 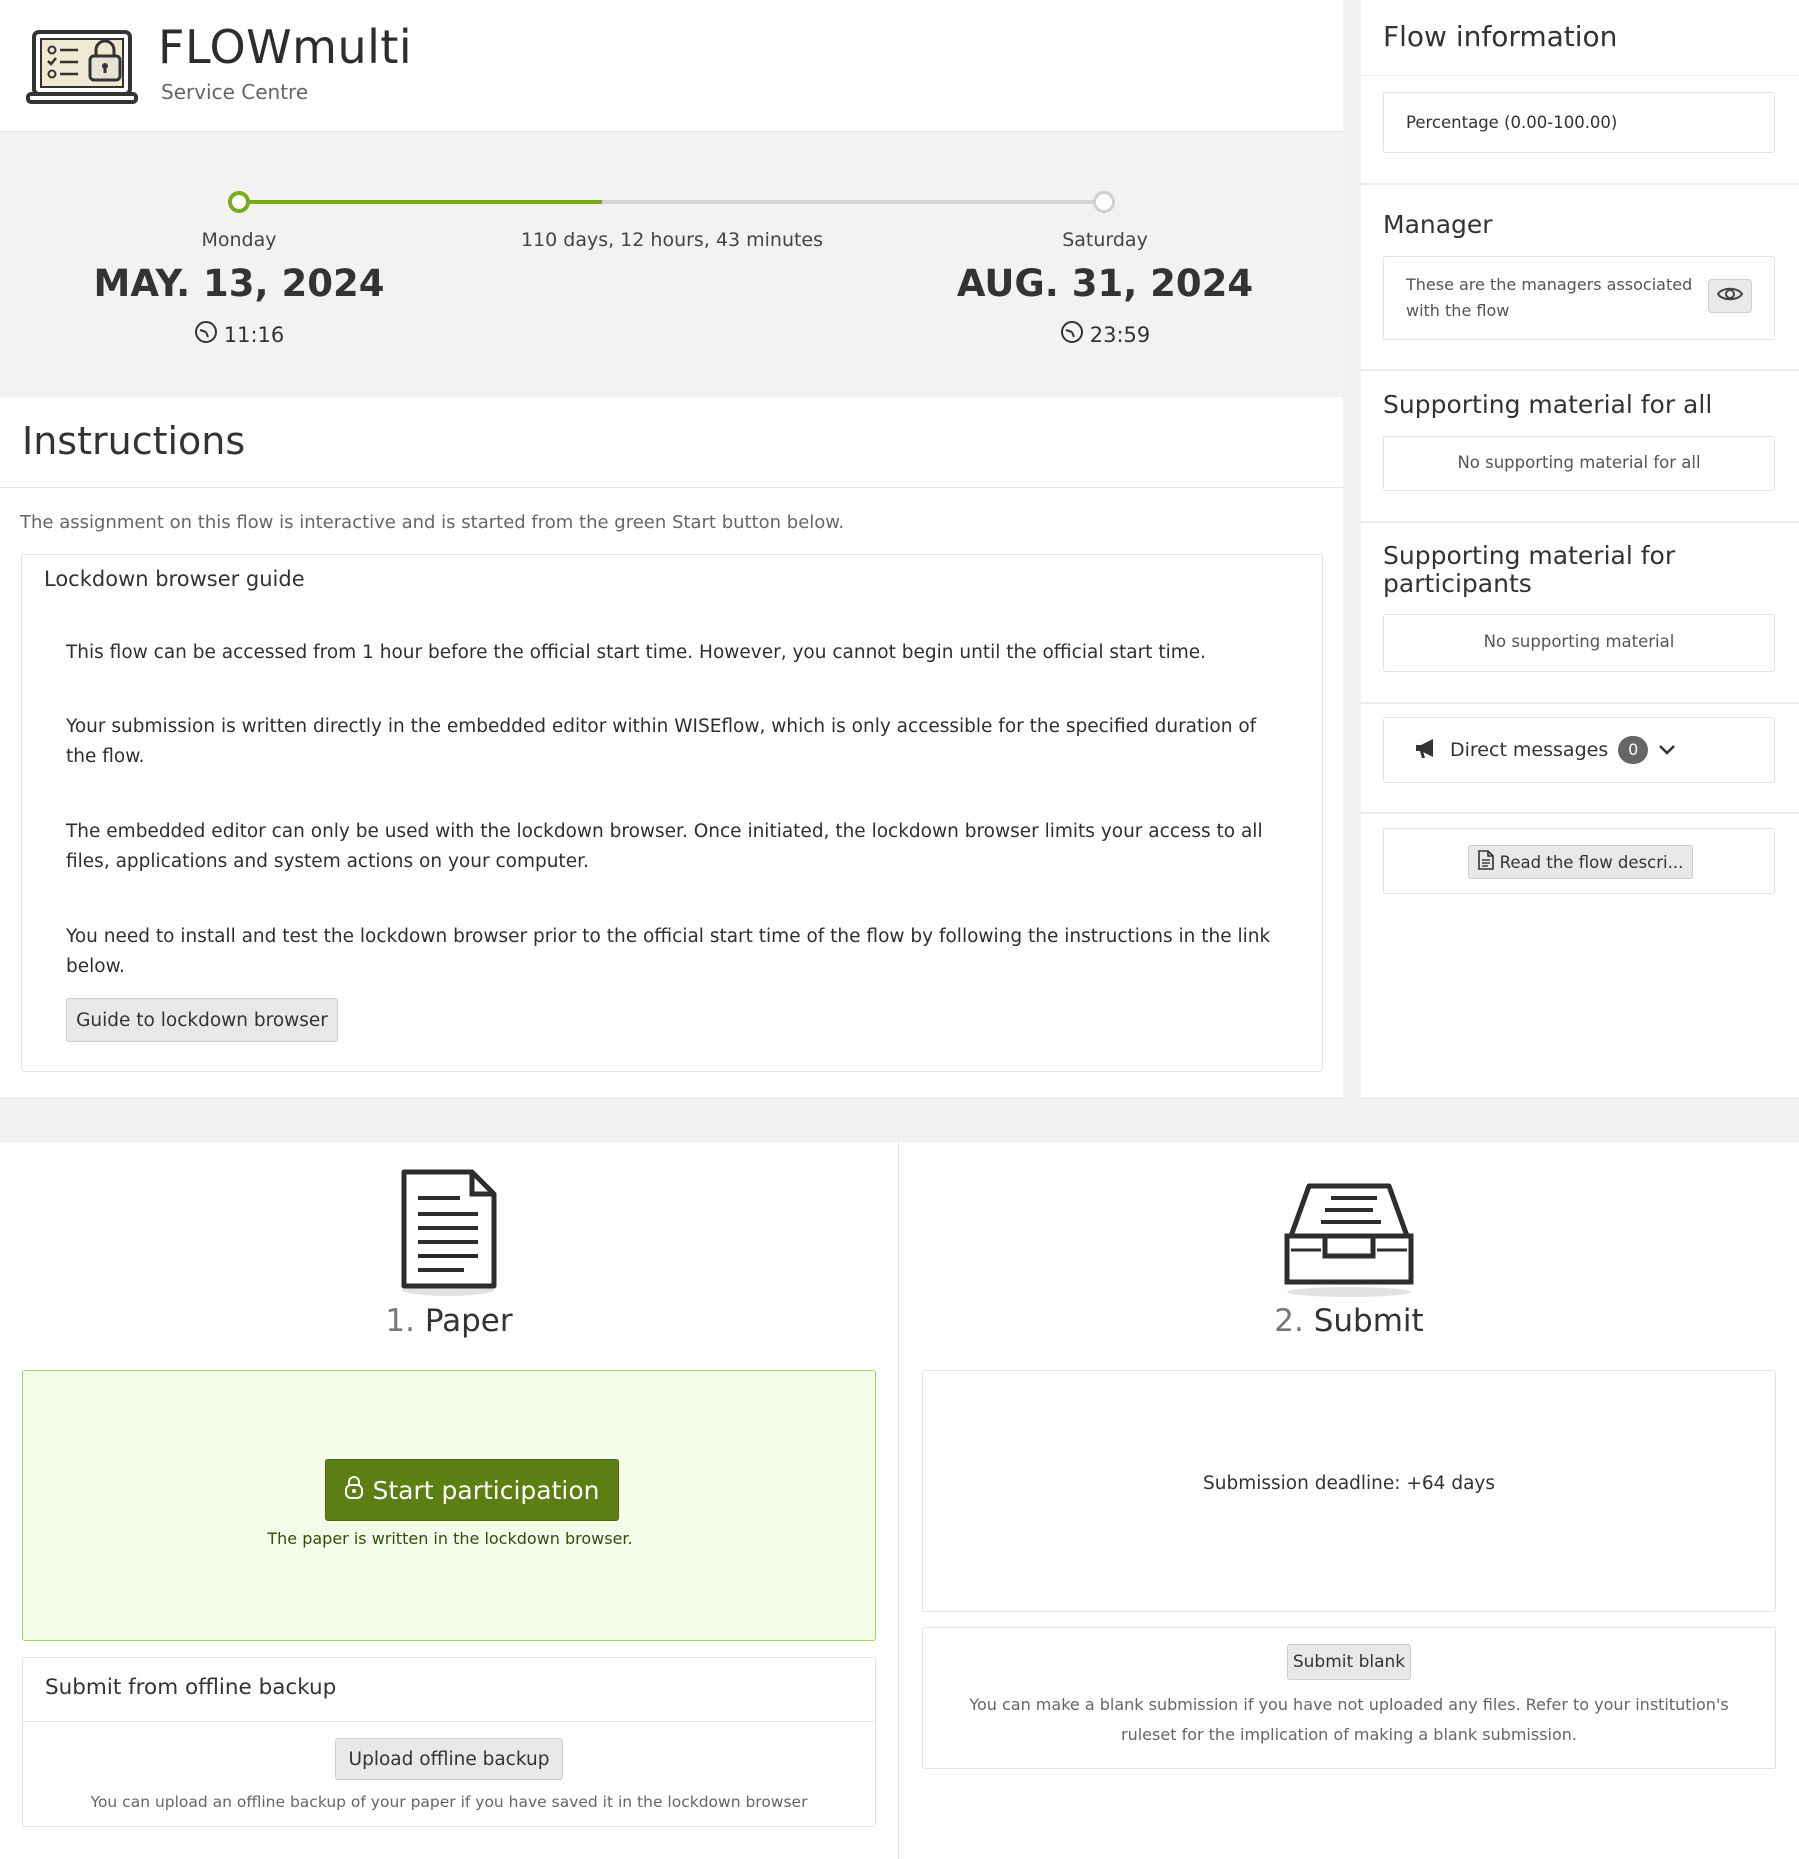 What do you see at coordinates (1548, 404) in the screenshot?
I see `supporting-material-all-title: Supporting material for all` at bounding box center [1548, 404].